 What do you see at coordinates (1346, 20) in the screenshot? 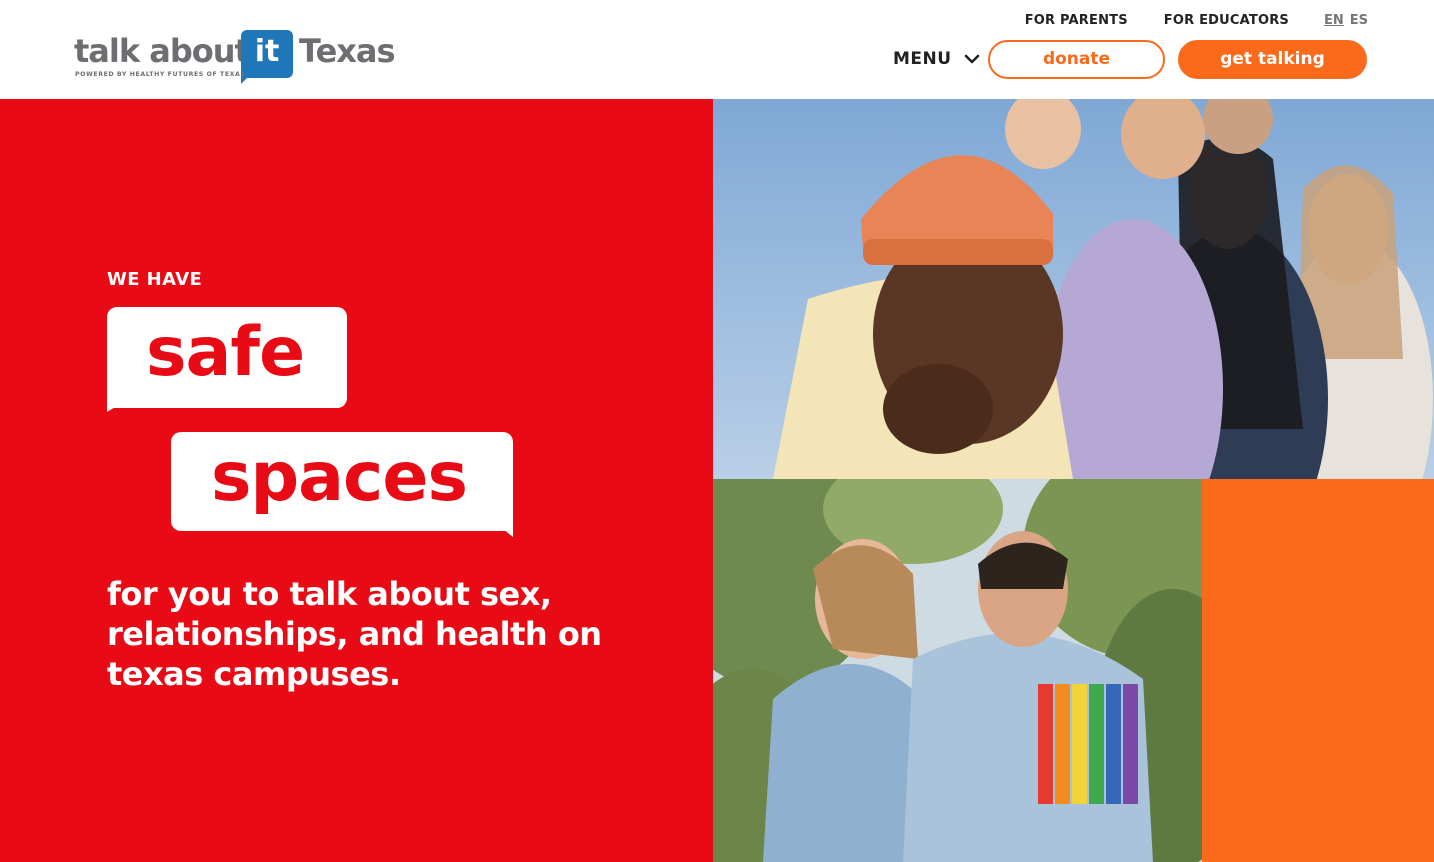
I see `language-switcher: EN ES` at bounding box center [1346, 20].